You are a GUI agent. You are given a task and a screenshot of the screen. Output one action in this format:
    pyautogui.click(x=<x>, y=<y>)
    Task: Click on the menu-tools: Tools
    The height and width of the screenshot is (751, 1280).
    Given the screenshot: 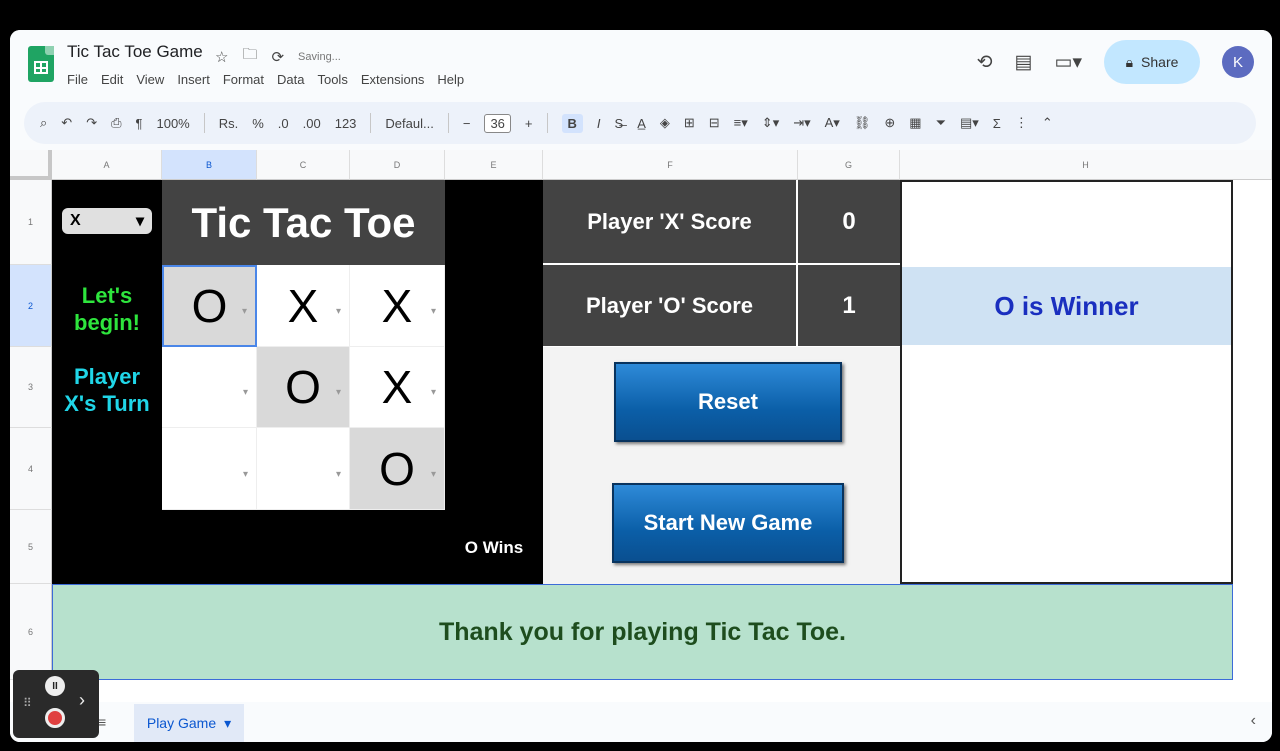 What is the action you would take?
    pyautogui.click(x=332, y=79)
    